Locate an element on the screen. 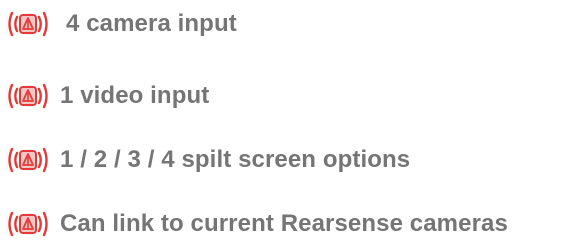 This screenshot has width=579, height=245. feature-label: 1 / 2 / 3 / 4 spilt screen options is located at coordinates (235, 159).